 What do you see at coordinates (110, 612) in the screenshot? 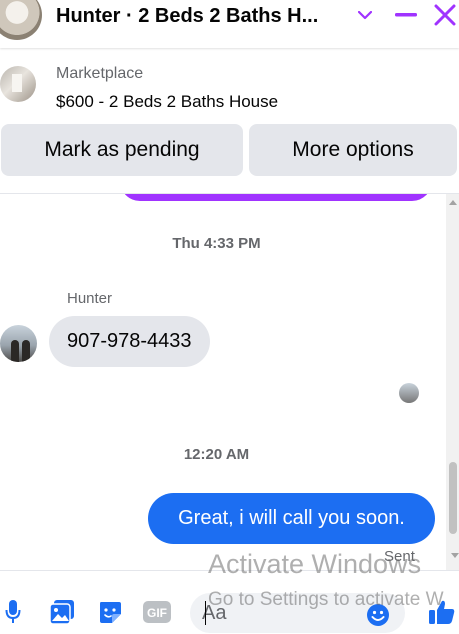
I see `sticker-icon` at bounding box center [110, 612].